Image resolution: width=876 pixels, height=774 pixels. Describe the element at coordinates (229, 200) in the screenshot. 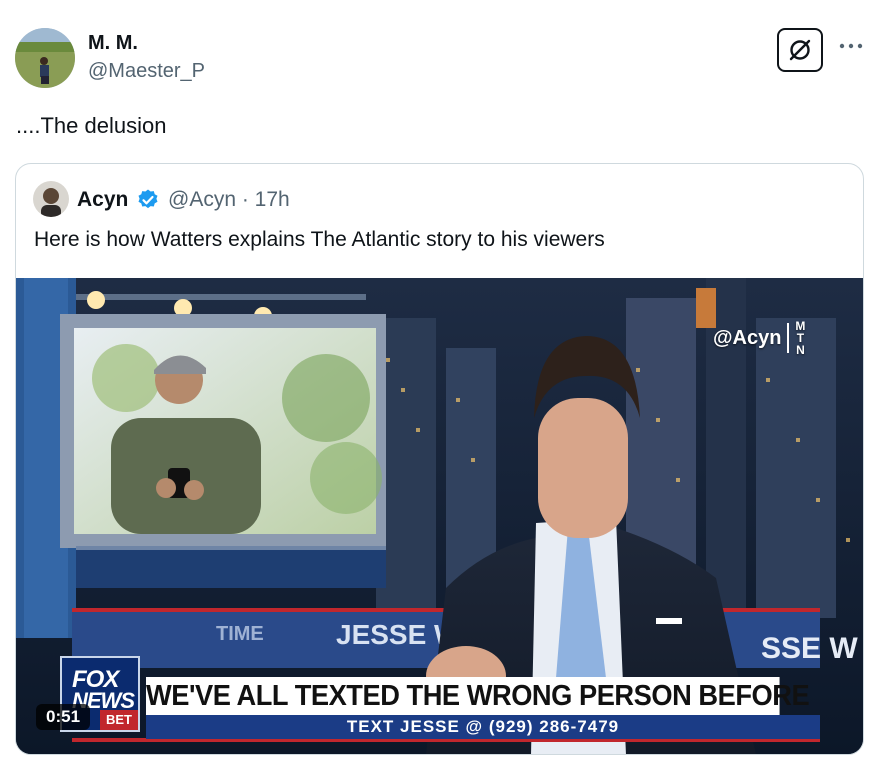

I see `quoted-author-handle: @Acyn · 17h` at that location.